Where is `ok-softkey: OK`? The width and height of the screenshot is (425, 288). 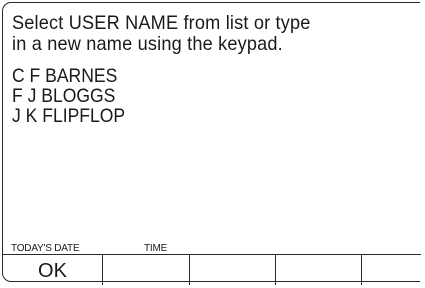
ok-softkey: OK is located at coordinates (53, 270).